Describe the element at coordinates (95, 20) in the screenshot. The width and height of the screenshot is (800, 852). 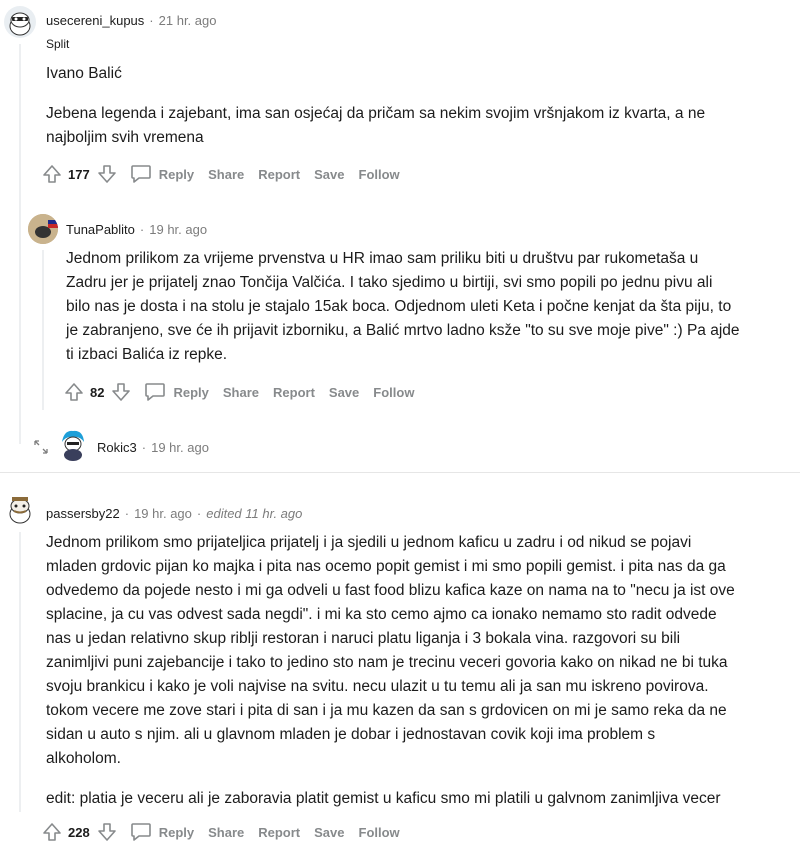
I see `username: usecereni_kupus` at that location.